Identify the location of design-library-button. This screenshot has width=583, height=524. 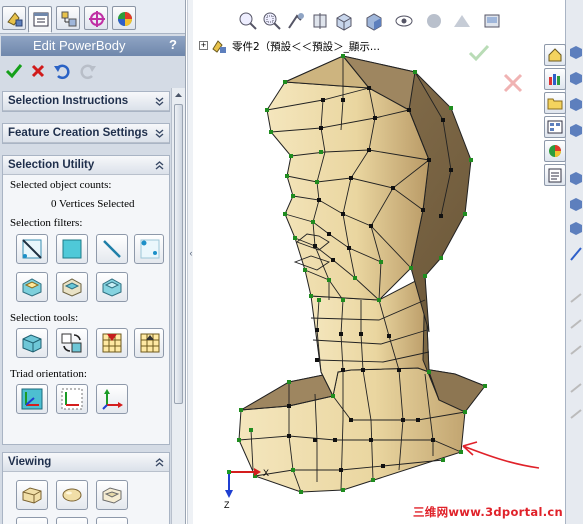
(555, 79).